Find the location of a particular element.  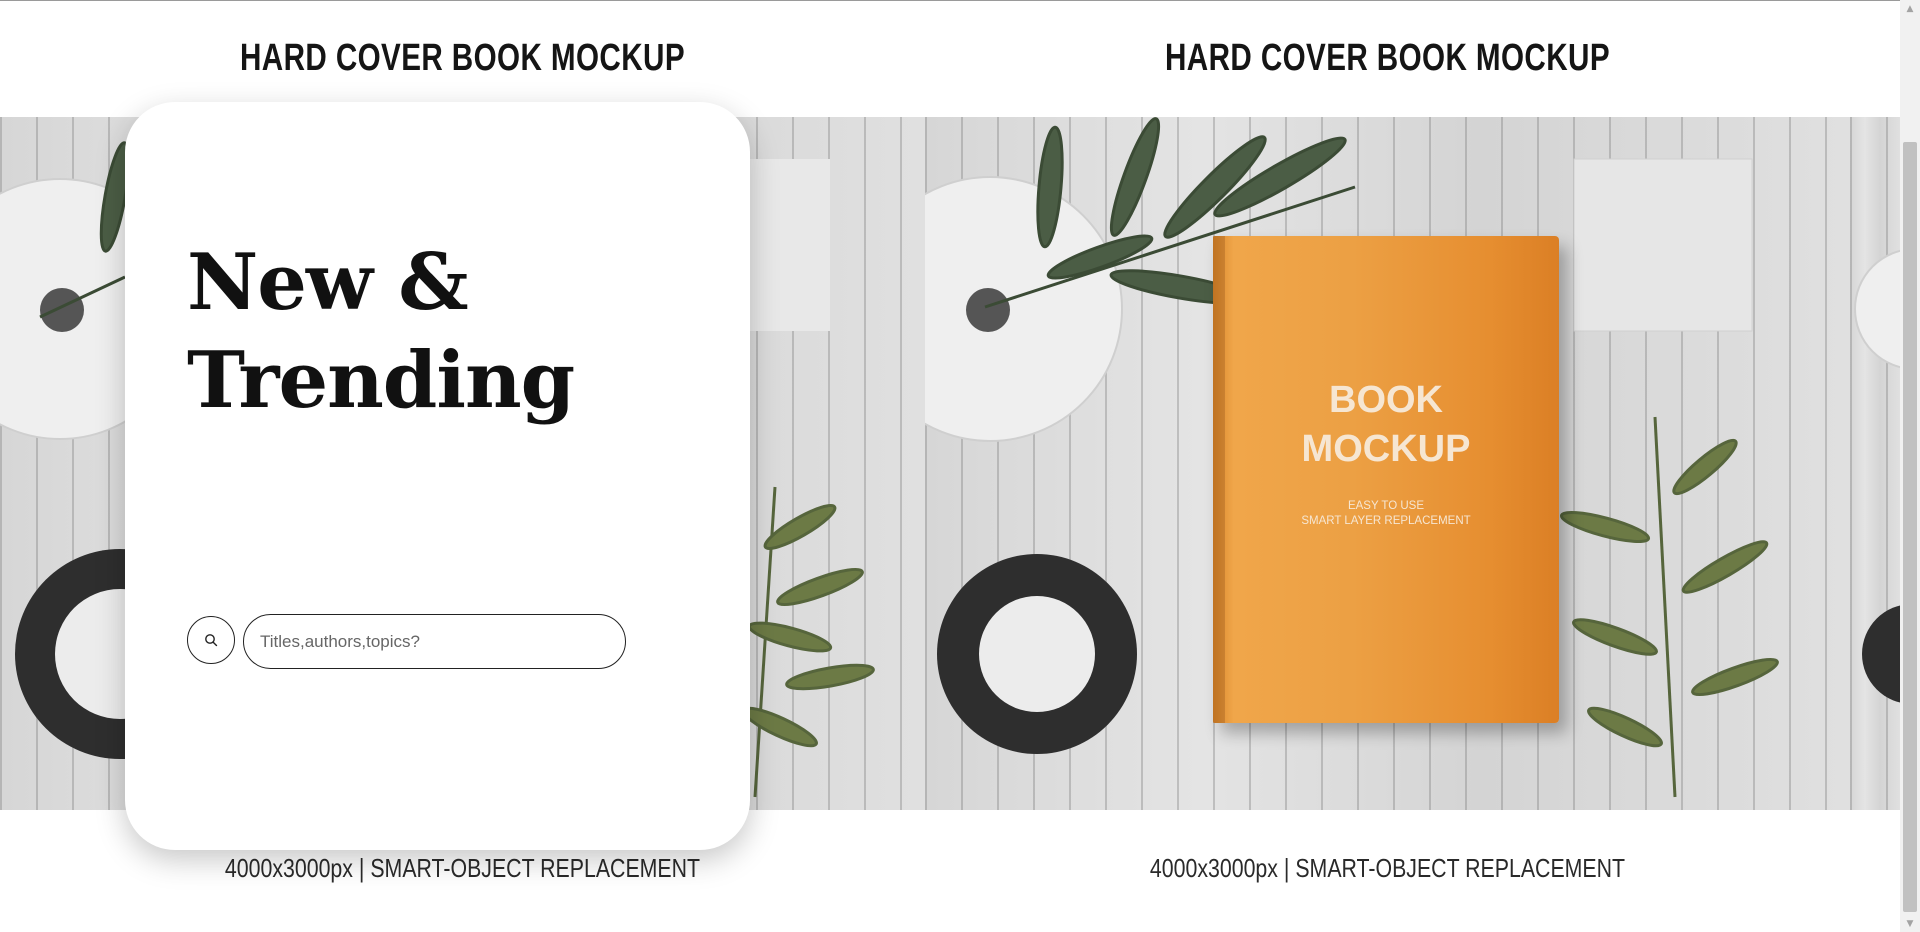

book-sub-line-1: EASY TO USE is located at coordinates (1386, 506).